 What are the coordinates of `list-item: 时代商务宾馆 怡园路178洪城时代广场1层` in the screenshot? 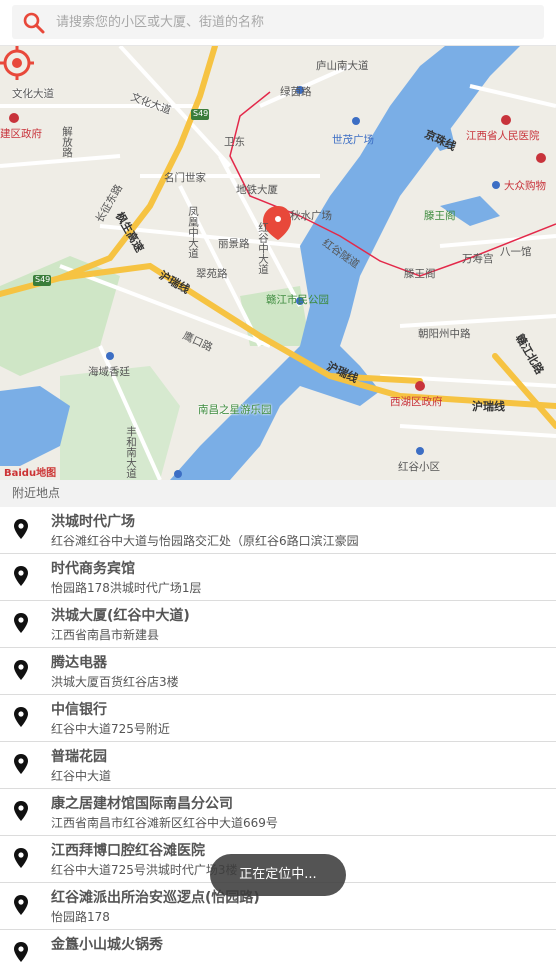 It's located at (278, 577).